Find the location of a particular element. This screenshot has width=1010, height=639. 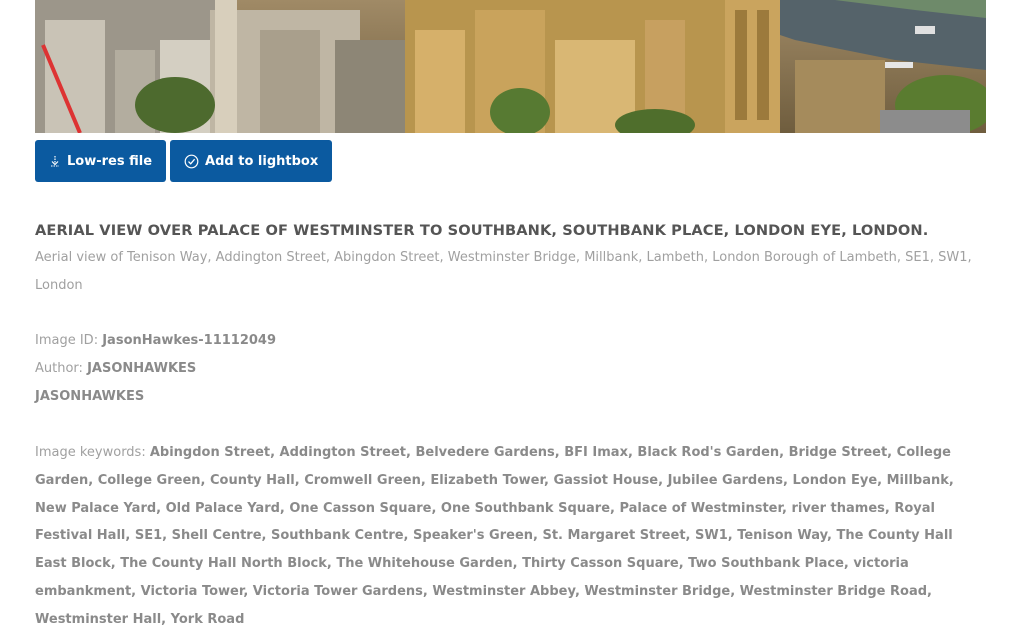

action-buttons: Low-res file Add to lightbox is located at coordinates (184, 161).